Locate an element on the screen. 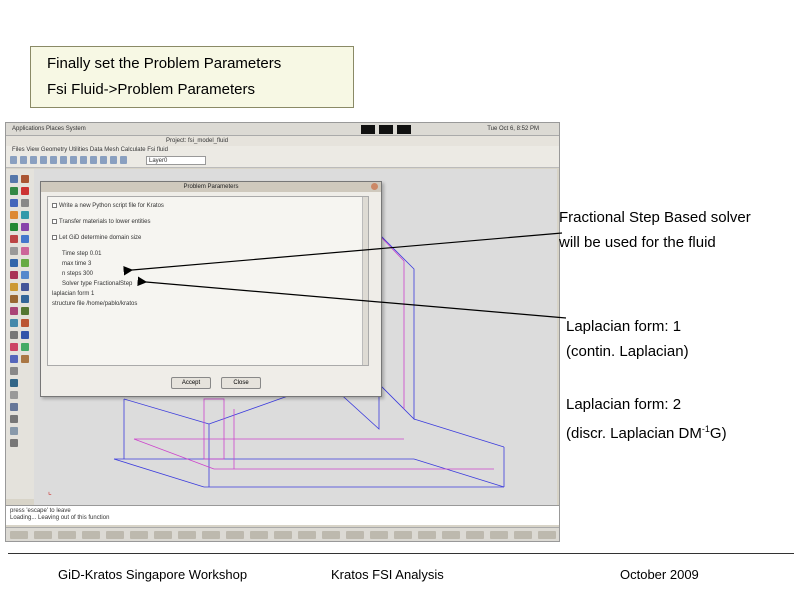 This screenshot has width=794, height=595. footer-left: GiD-Kratos Singapore Workshop is located at coordinates (153, 574).